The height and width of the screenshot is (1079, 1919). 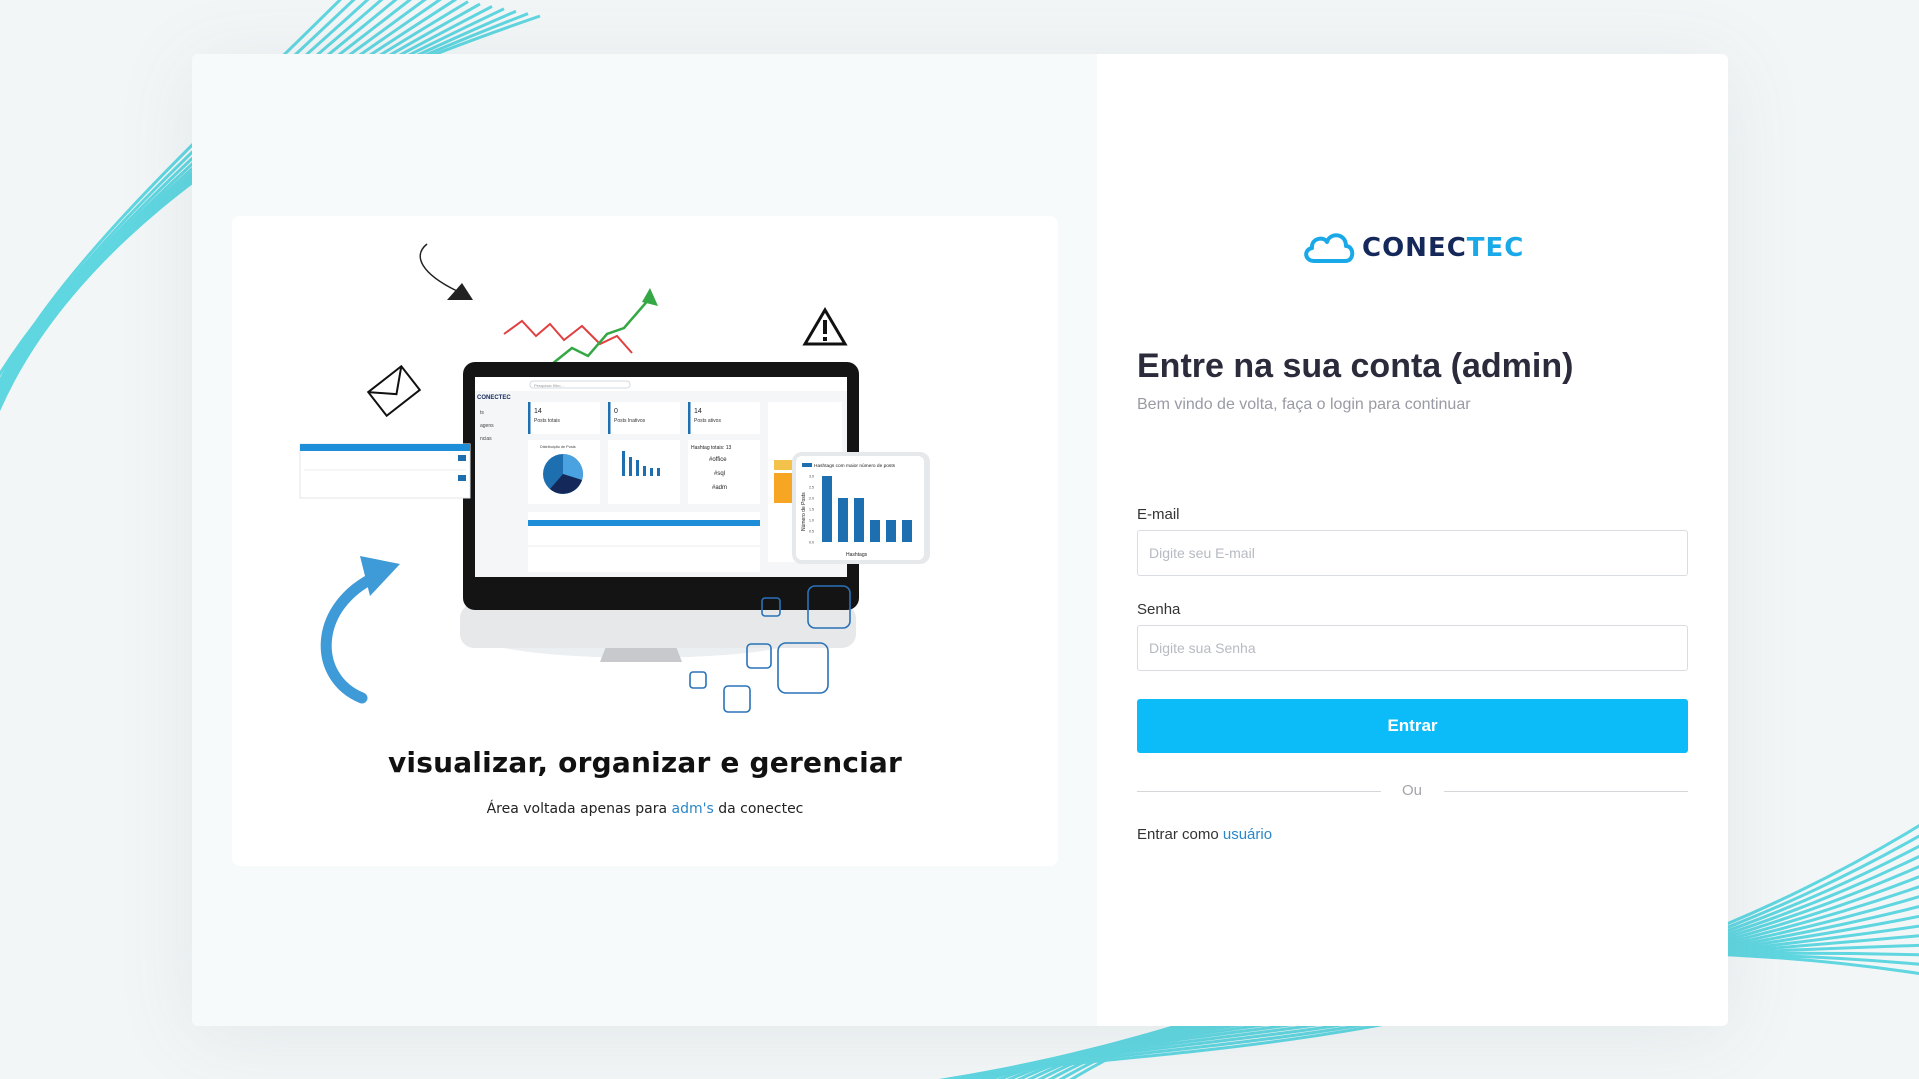 I want to click on preview-bar-card, so click(x=644, y=472).